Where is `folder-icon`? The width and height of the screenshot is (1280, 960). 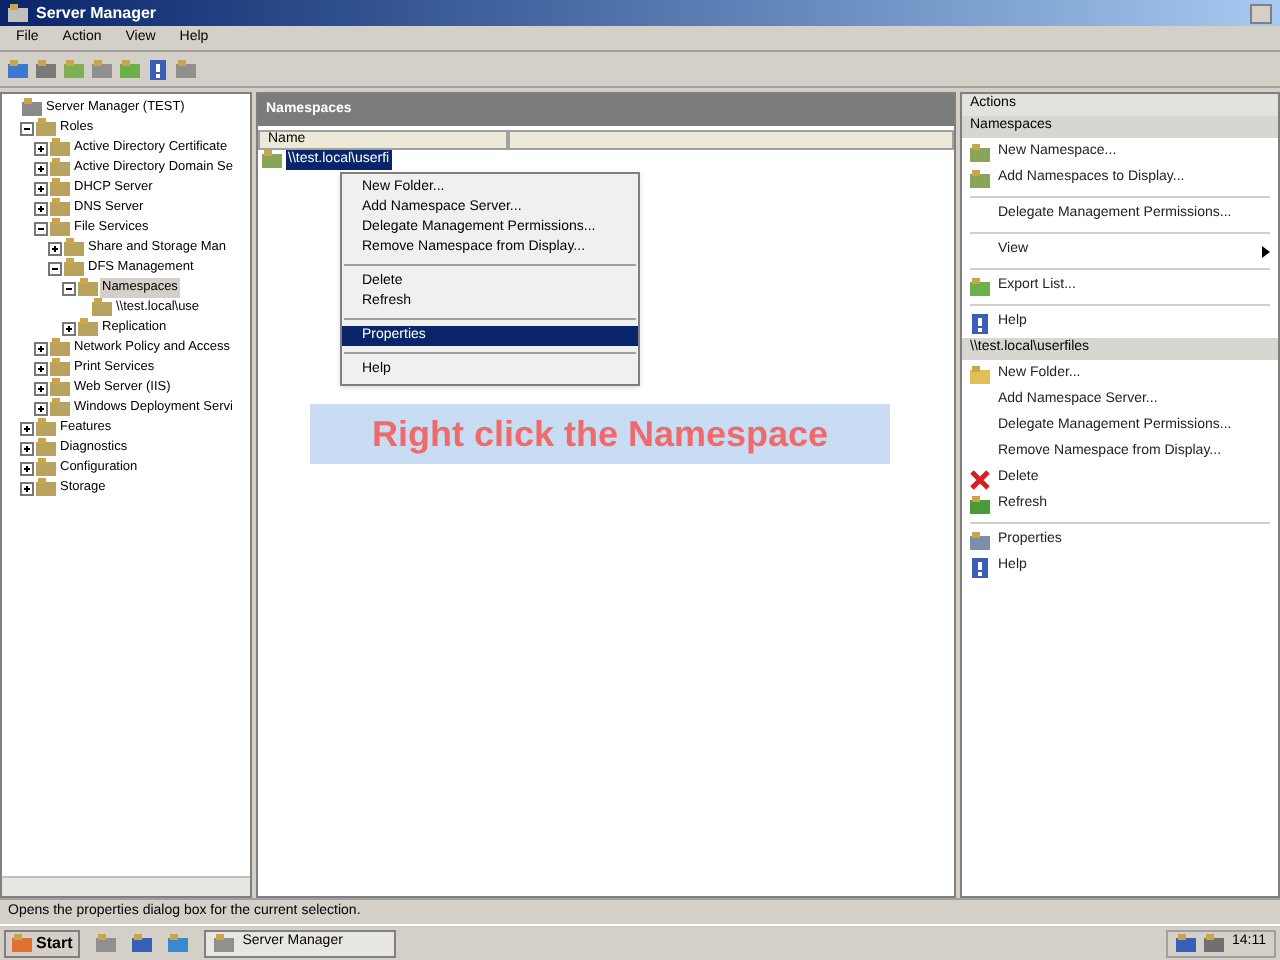 folder-icon is located at coordinates (980, 375).